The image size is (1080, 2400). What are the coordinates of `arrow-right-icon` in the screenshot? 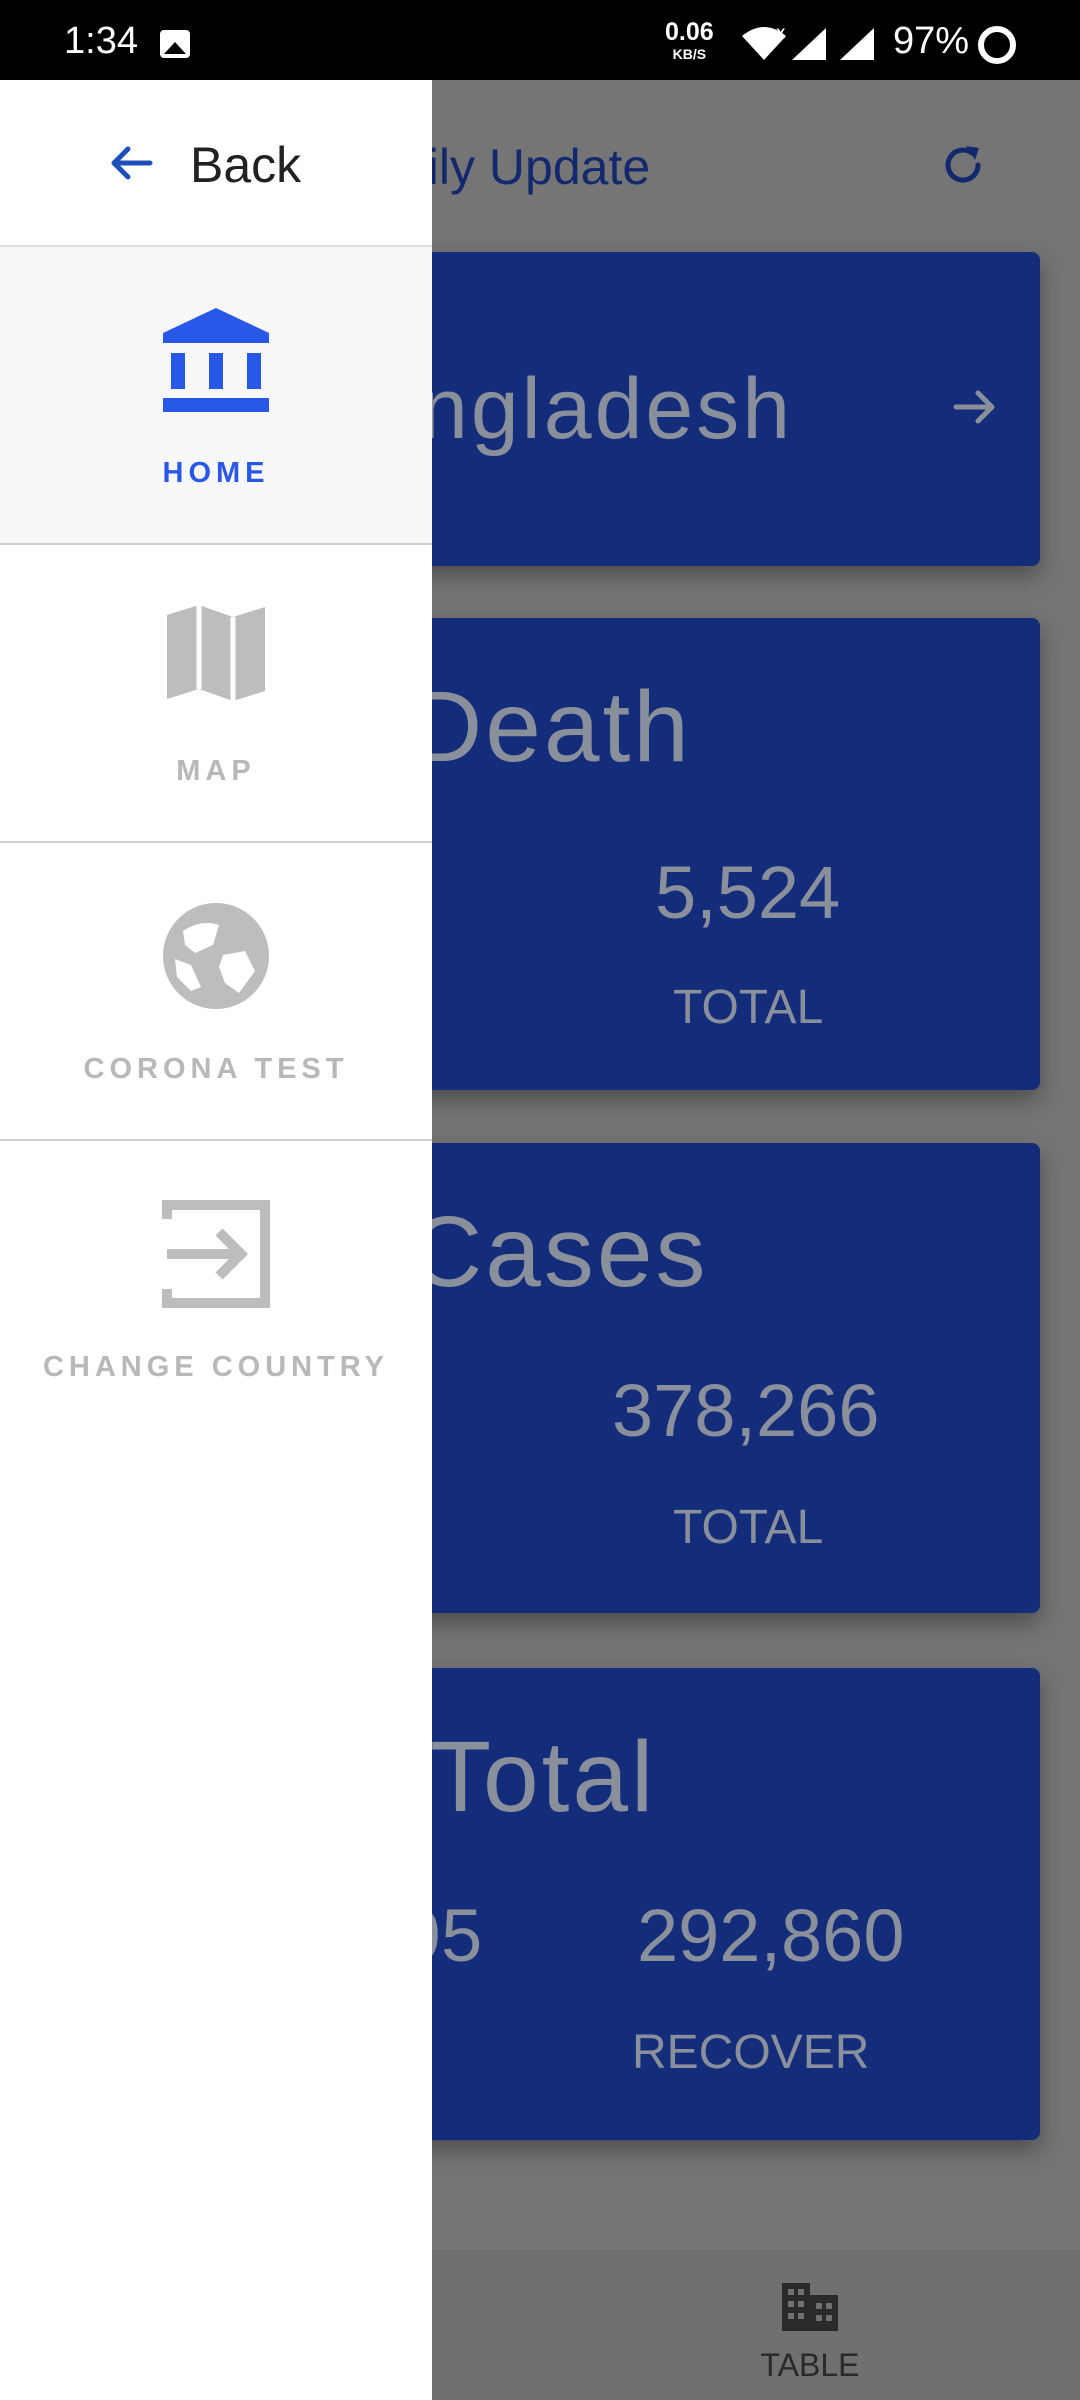 It's located at (974, 407).